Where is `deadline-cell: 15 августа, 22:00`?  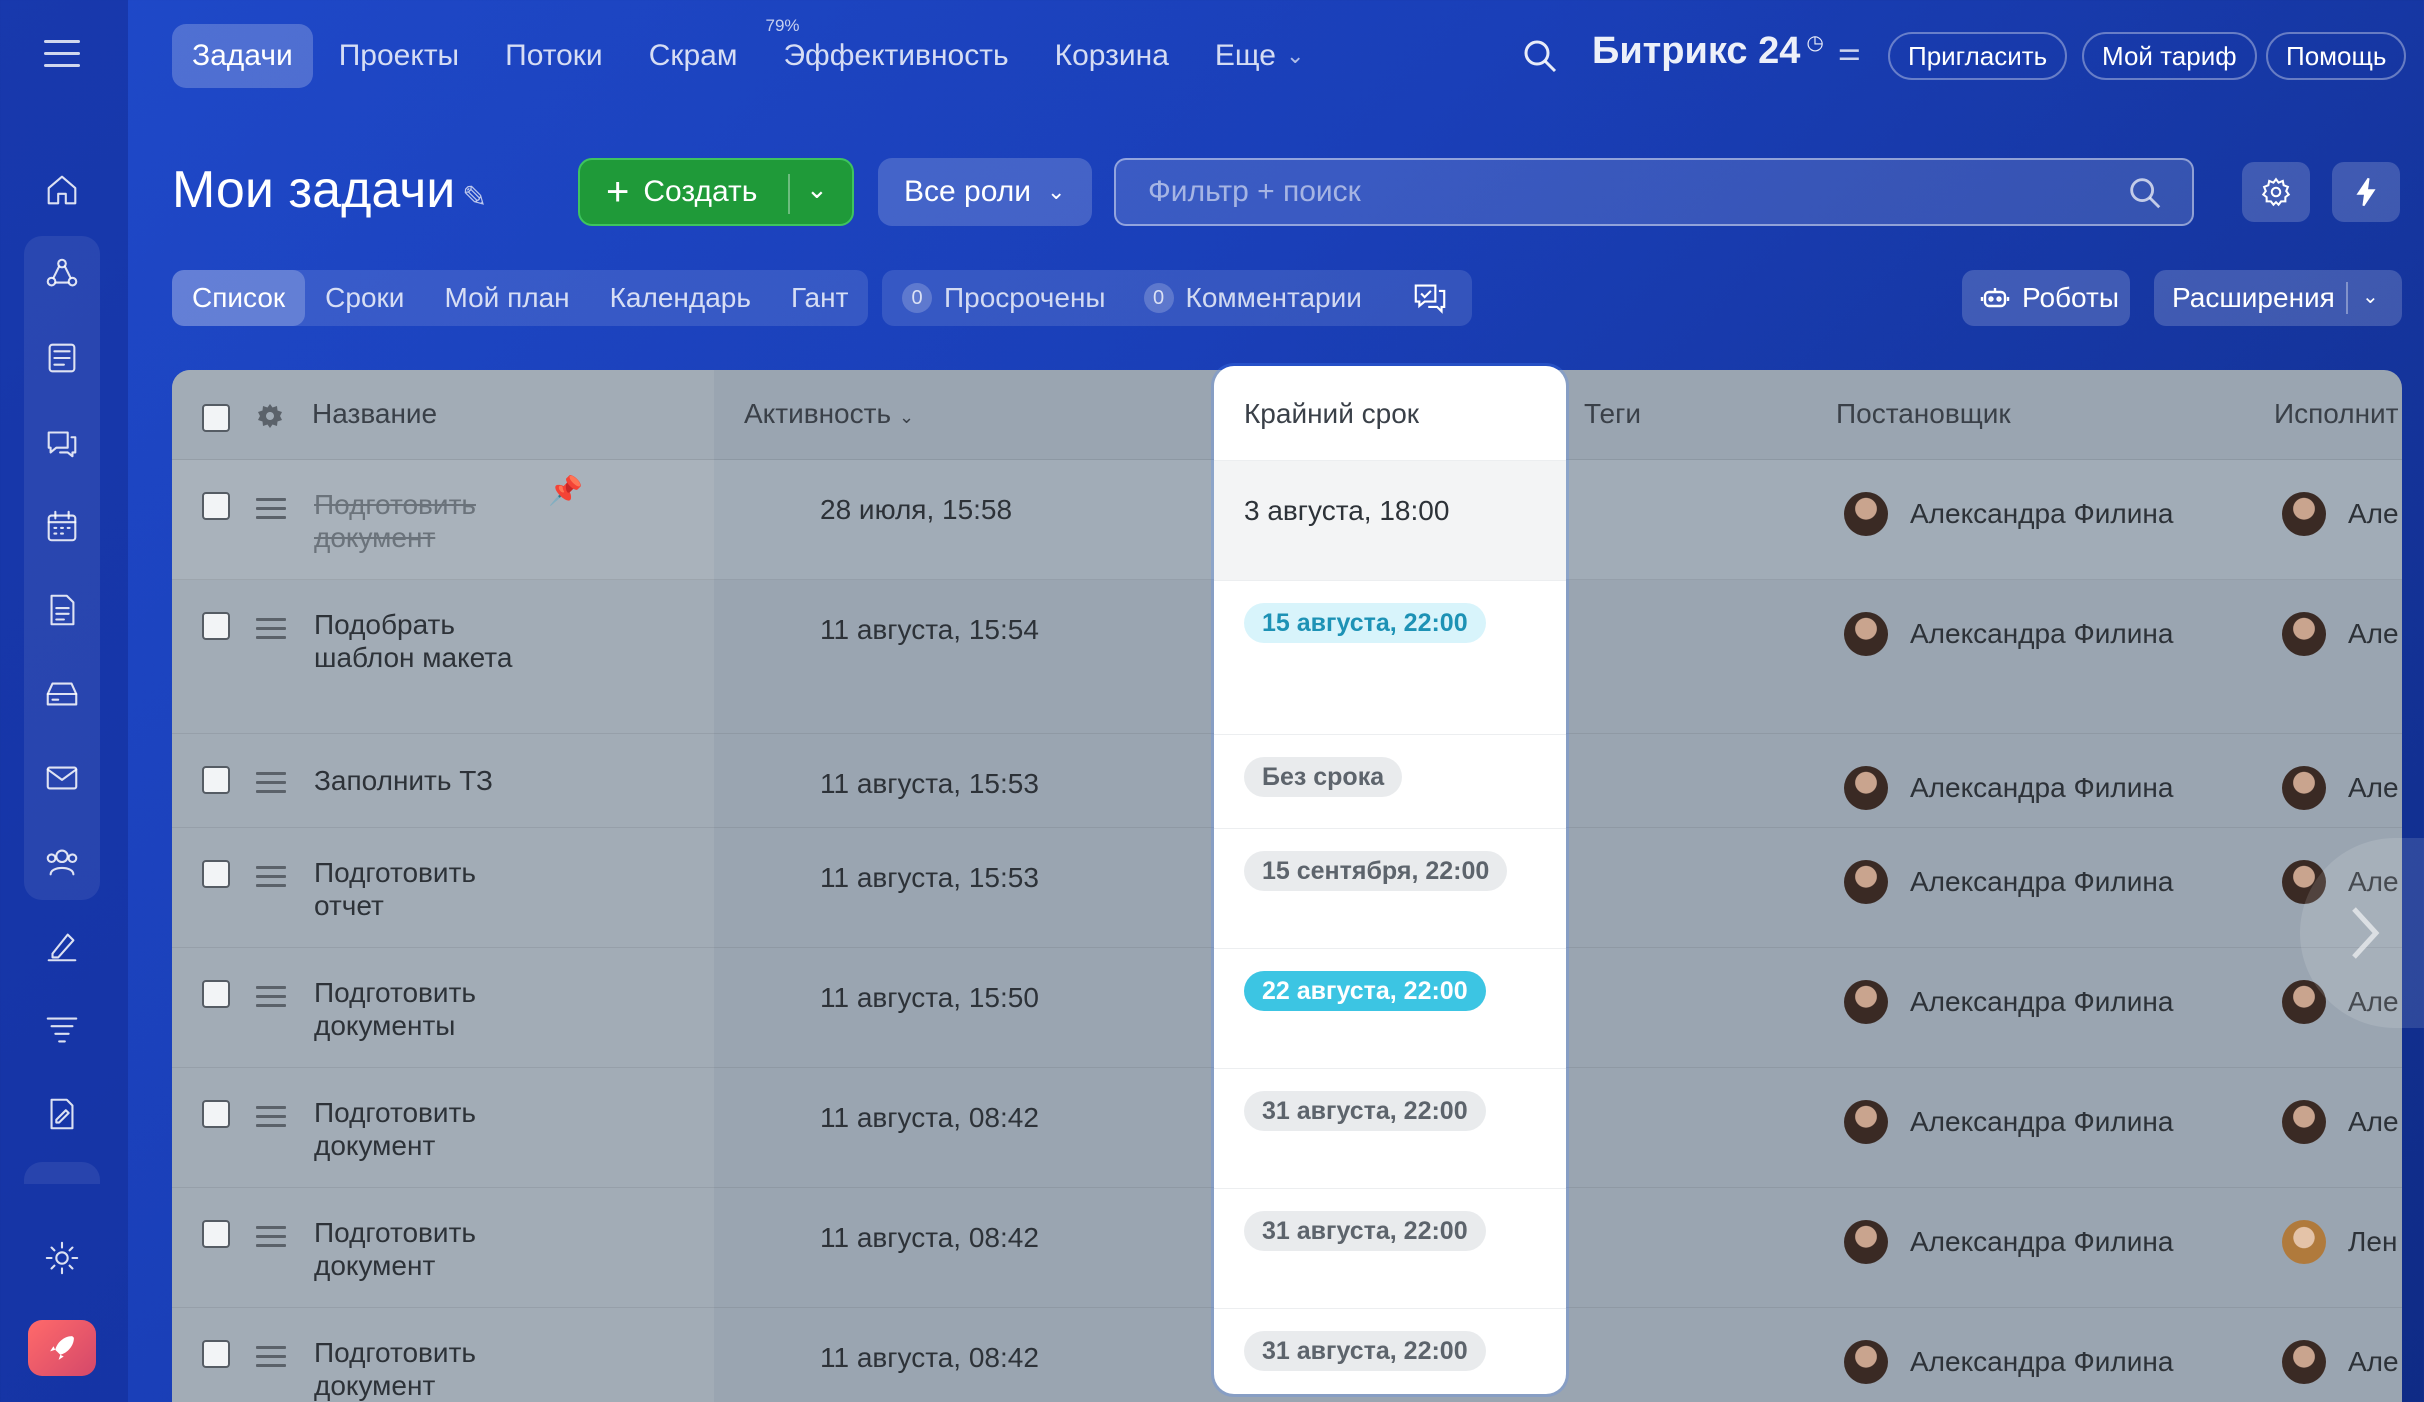 deadline-cell: 15 августа, 22:00 is located at coordinates (1390, 657).